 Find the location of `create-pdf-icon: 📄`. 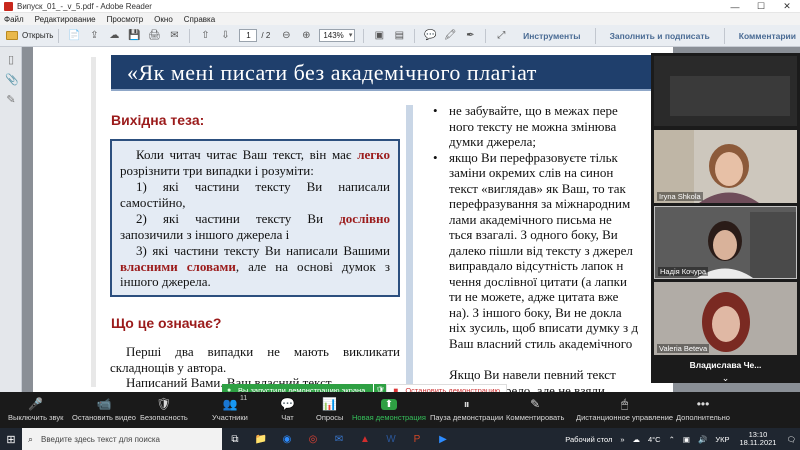

create-pdf-icon: 📄 is located at coordinates (74, 36).